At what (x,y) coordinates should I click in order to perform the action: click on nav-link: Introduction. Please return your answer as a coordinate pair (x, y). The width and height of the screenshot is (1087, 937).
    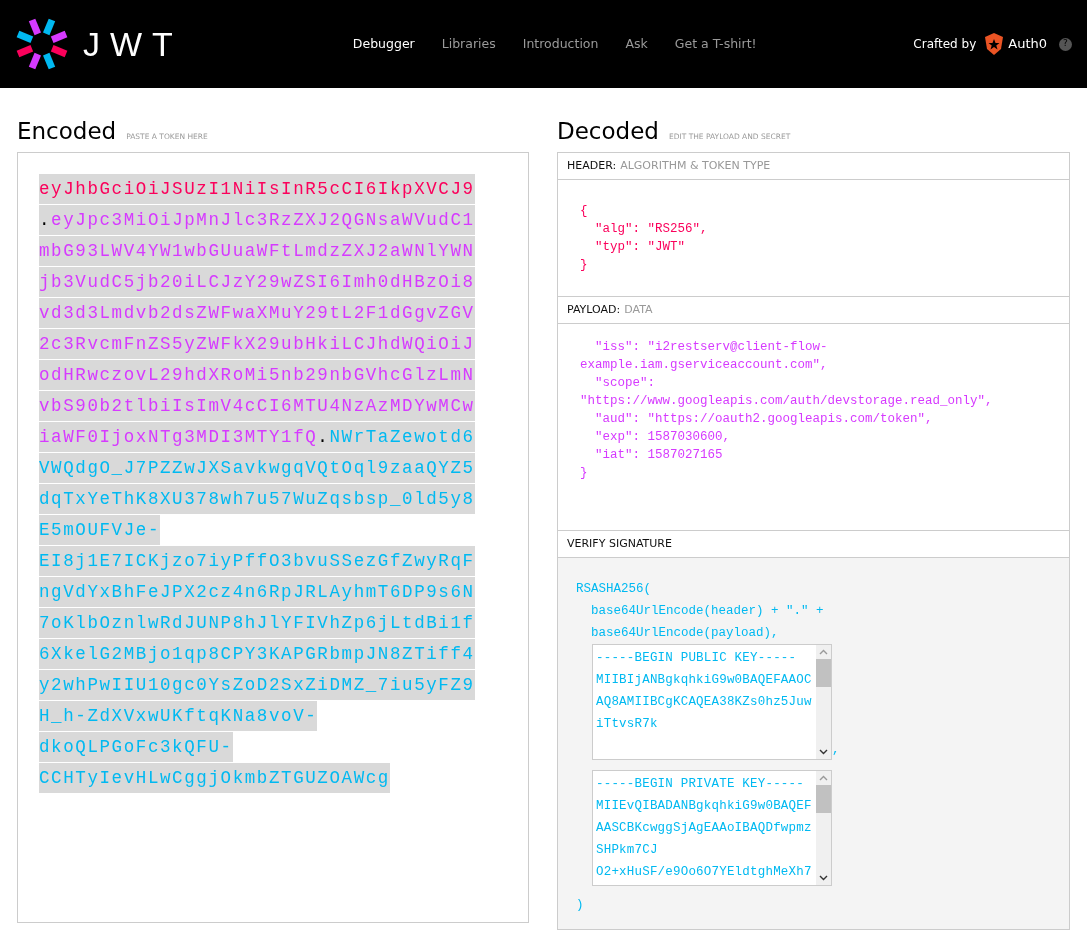
    Looking at the image, I should click on (560, 44).